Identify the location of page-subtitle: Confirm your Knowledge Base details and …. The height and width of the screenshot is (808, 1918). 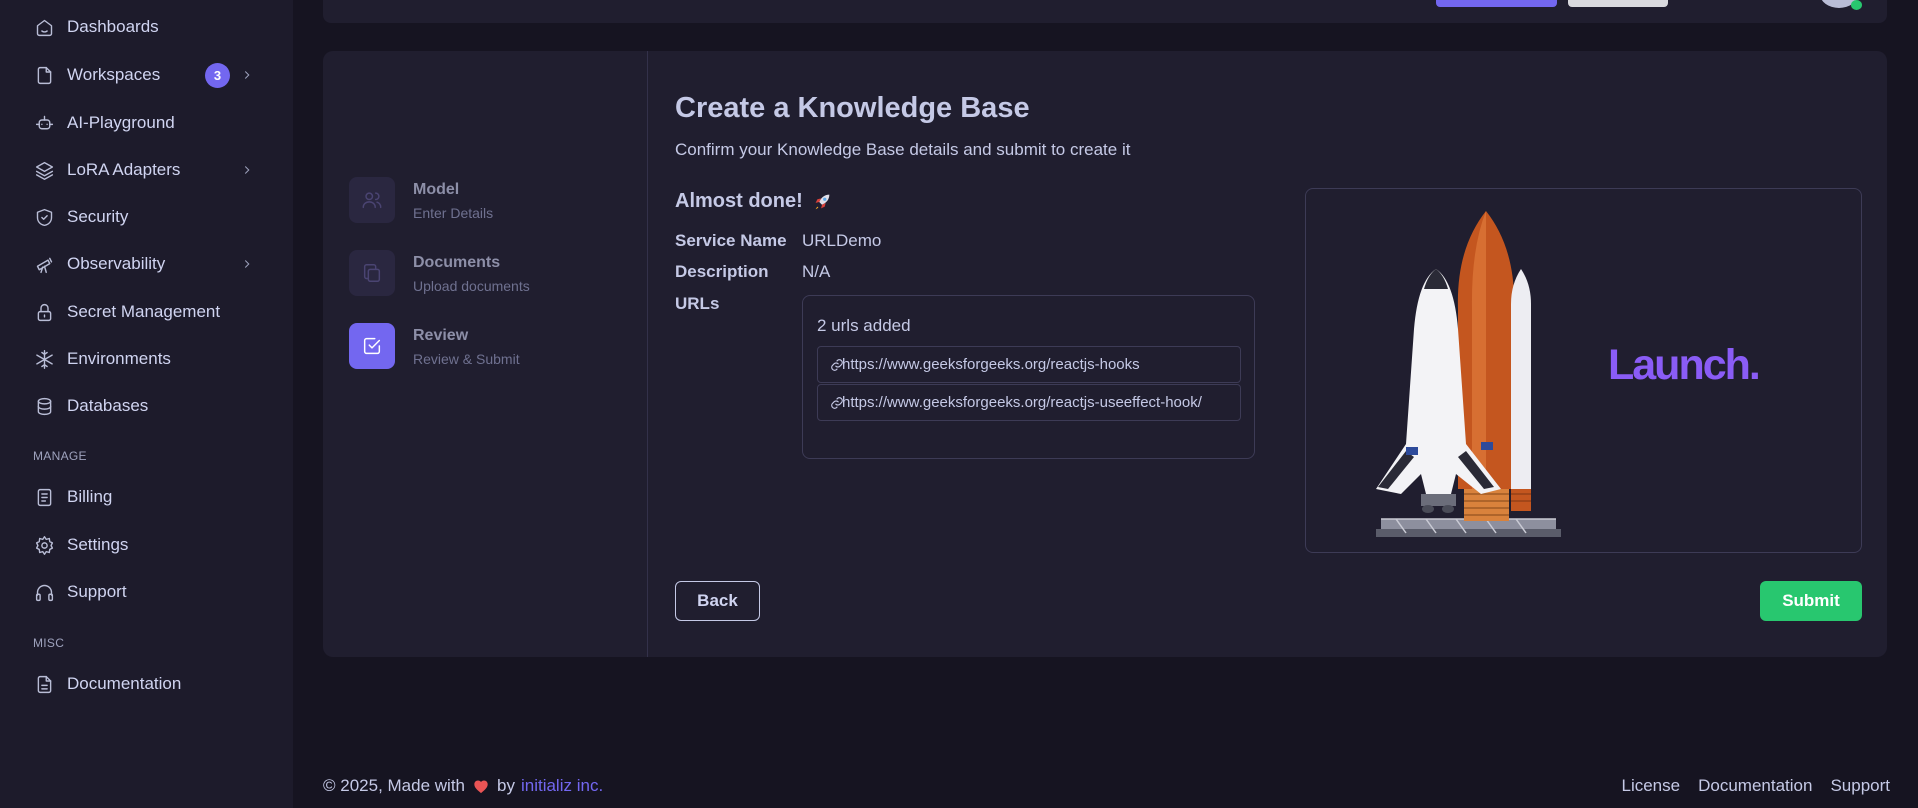
(903, 149).